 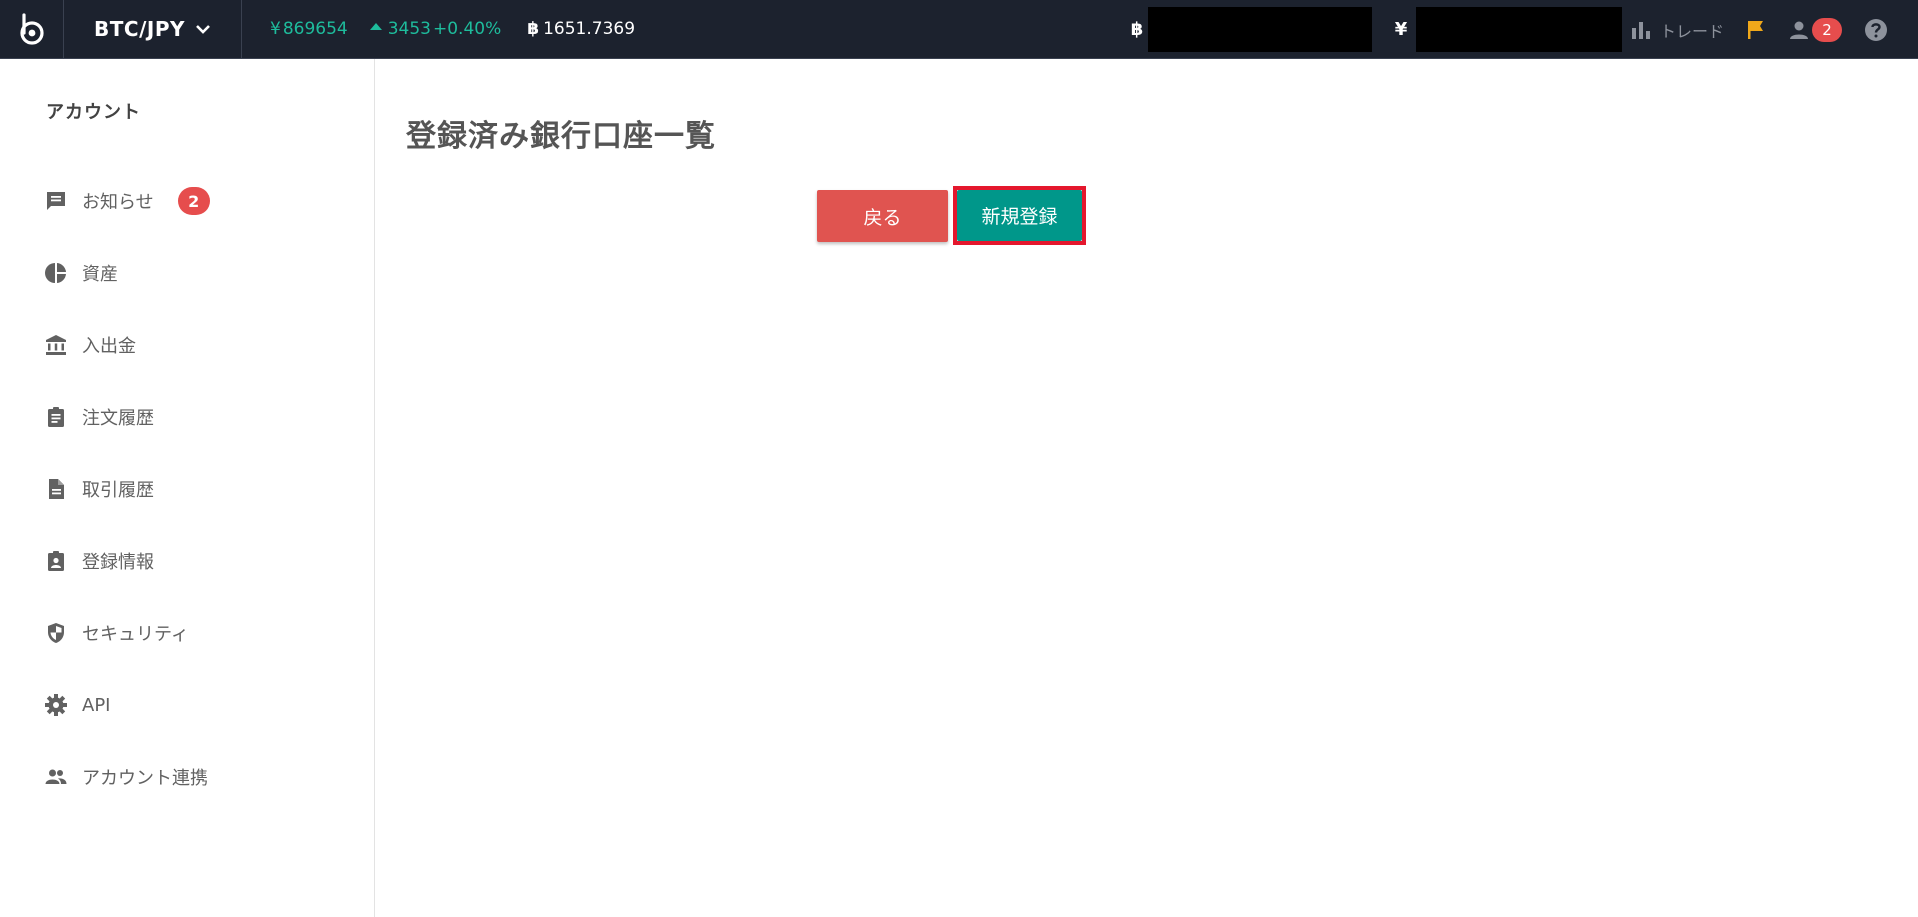 I want to click on new-registration-button: 新規登録, so click(x=1019, y=215).